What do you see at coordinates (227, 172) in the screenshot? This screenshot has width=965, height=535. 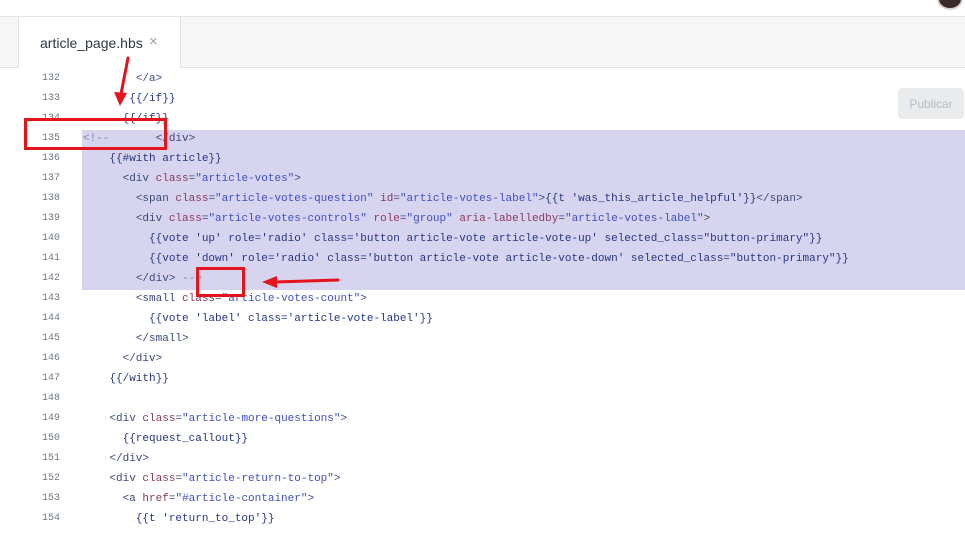 I see `annotation-arrows` at bounding box center [227, 172].